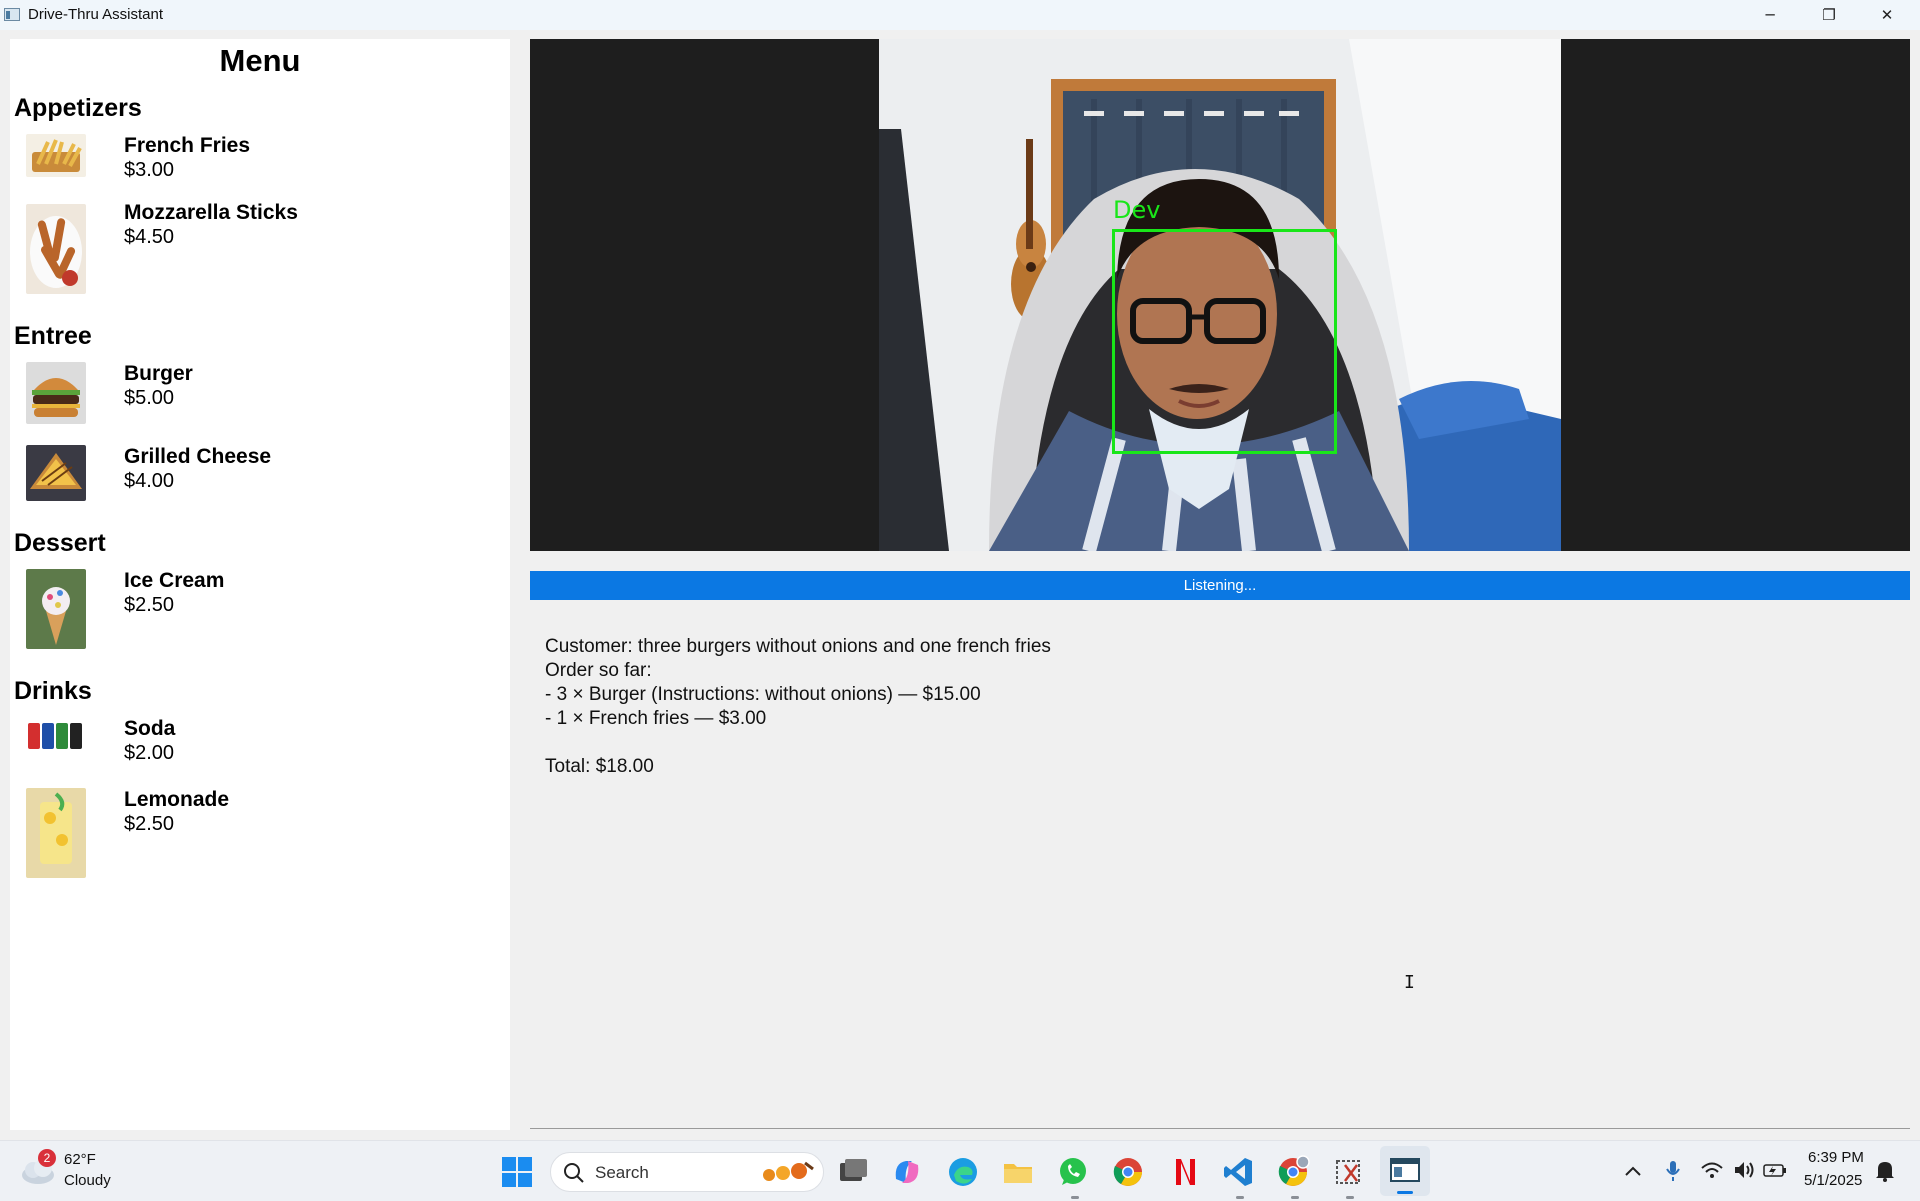 The height and width of the screenshot is (1201, 1920). I want to click on item-name: French Fries, so click(187, 145).